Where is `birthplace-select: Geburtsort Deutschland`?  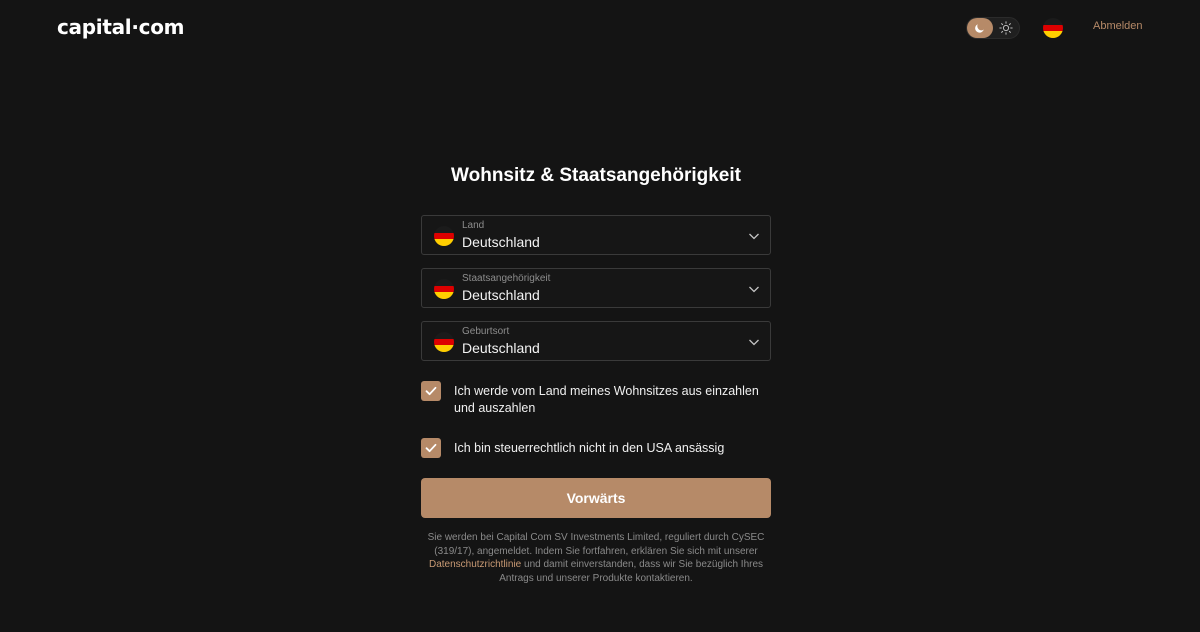
birthplace-select: Geburtsort Deutschland is located at coordinates (596, 341).